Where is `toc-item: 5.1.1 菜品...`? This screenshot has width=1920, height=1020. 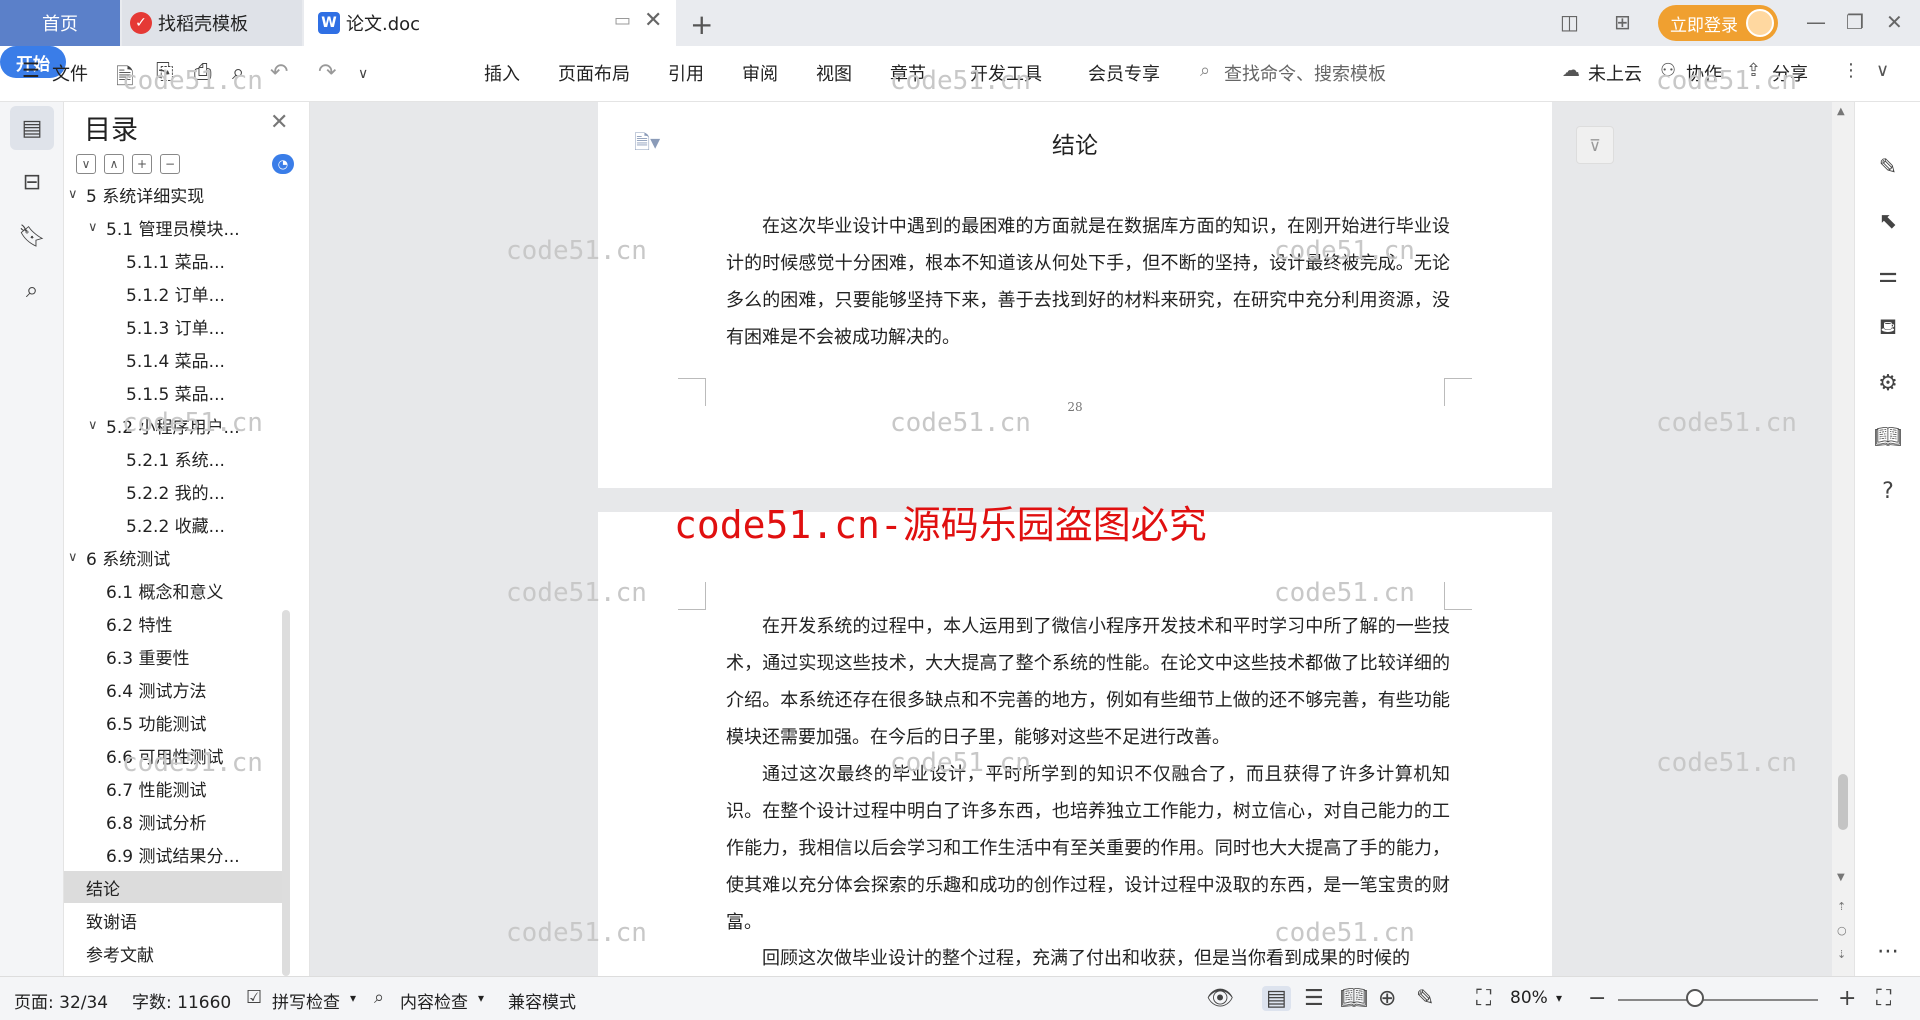
toc-item: 5.1.1 菜品... is located at coordinates (173, 260).